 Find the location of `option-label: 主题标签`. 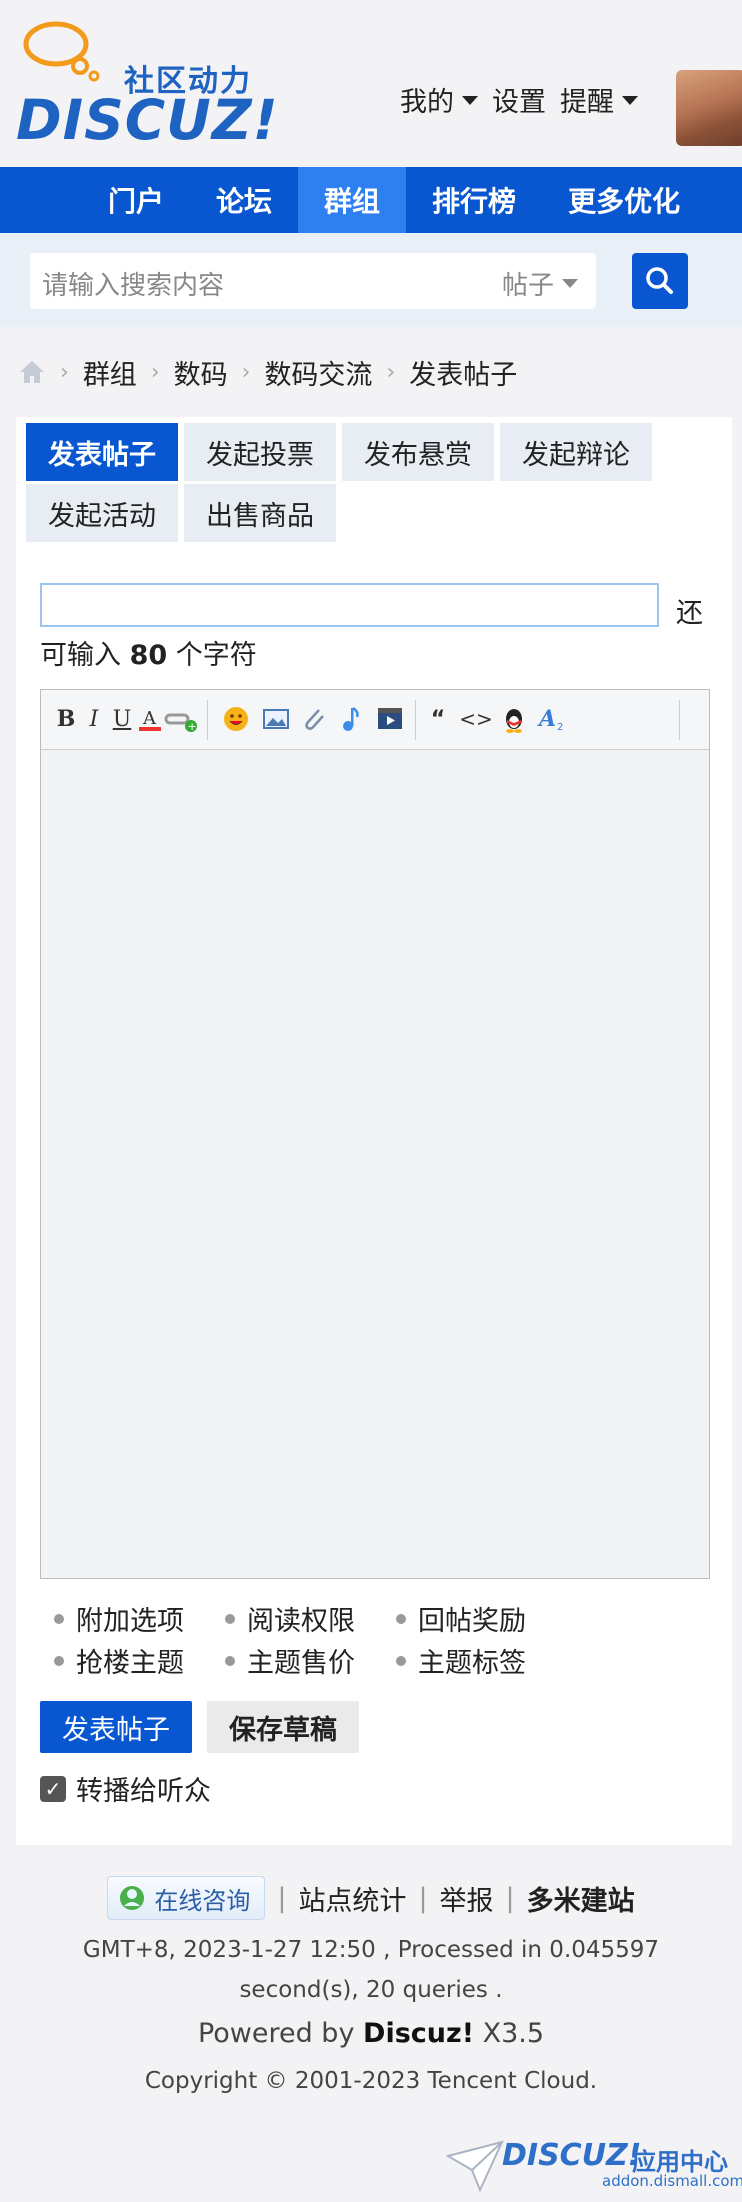

option-label: 主题标签 is located at coordinates (472, 1663).